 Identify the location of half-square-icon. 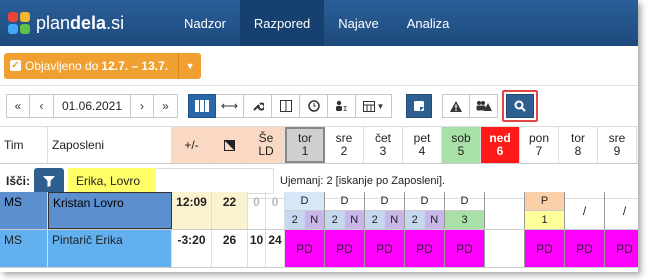
(229, 145).